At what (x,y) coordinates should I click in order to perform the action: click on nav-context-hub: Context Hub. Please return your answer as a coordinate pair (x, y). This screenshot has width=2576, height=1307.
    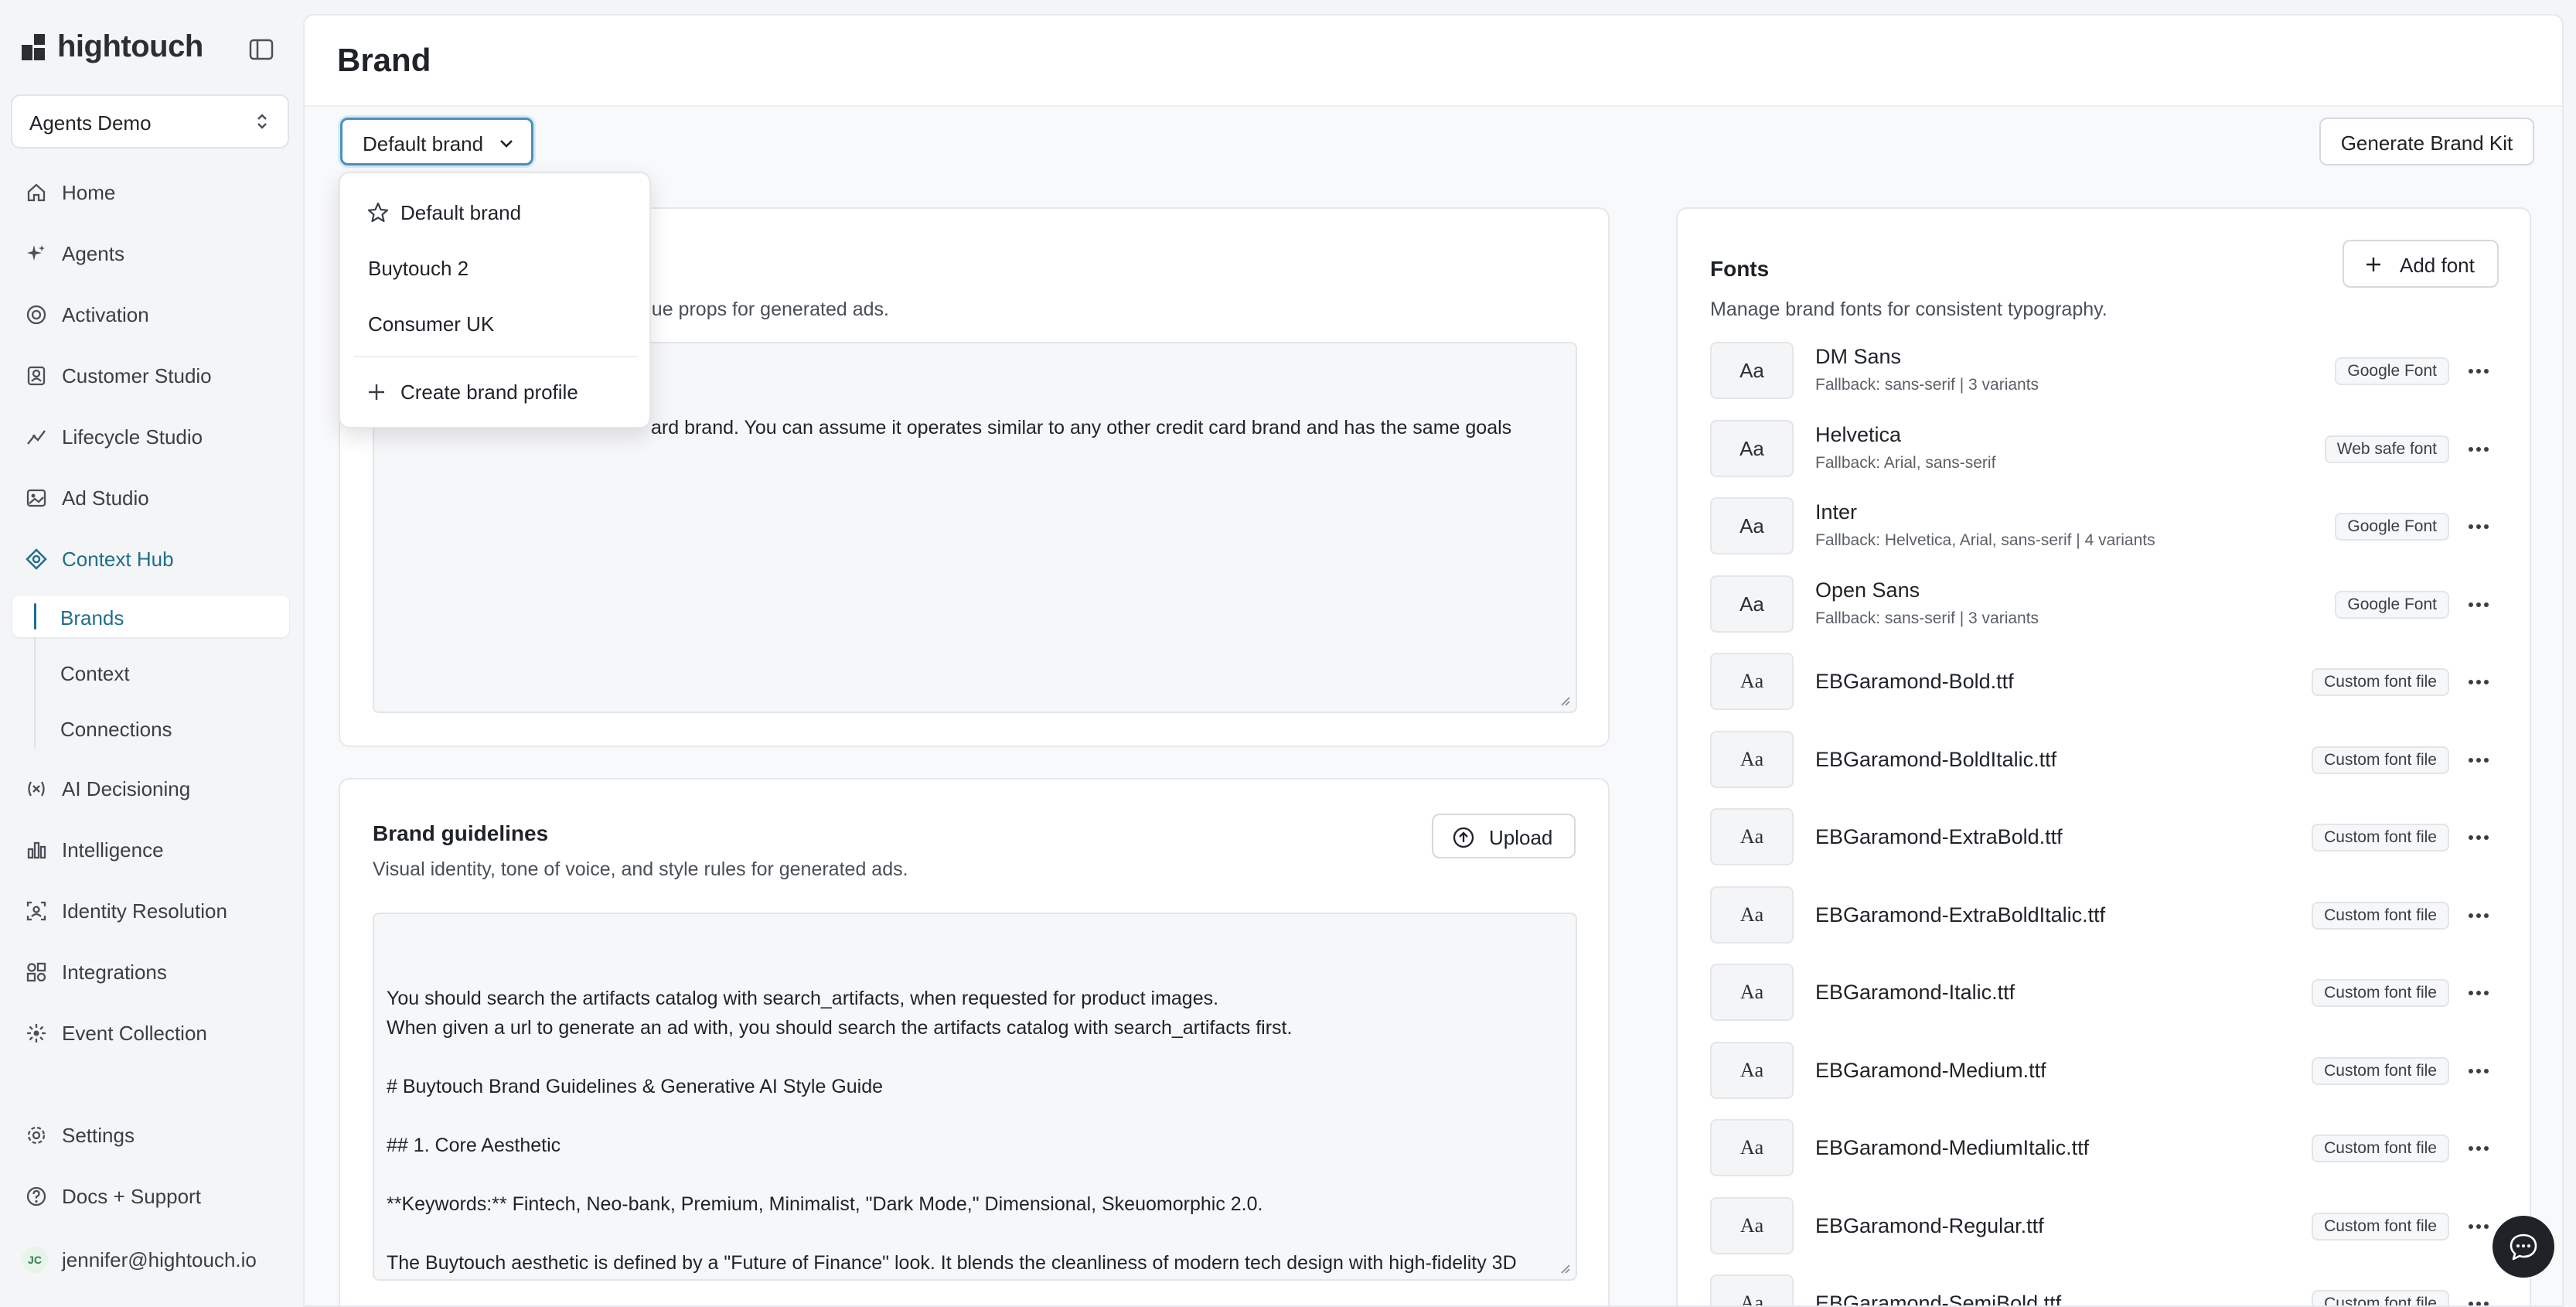
    Looking at the image, I should click on (150, 559).